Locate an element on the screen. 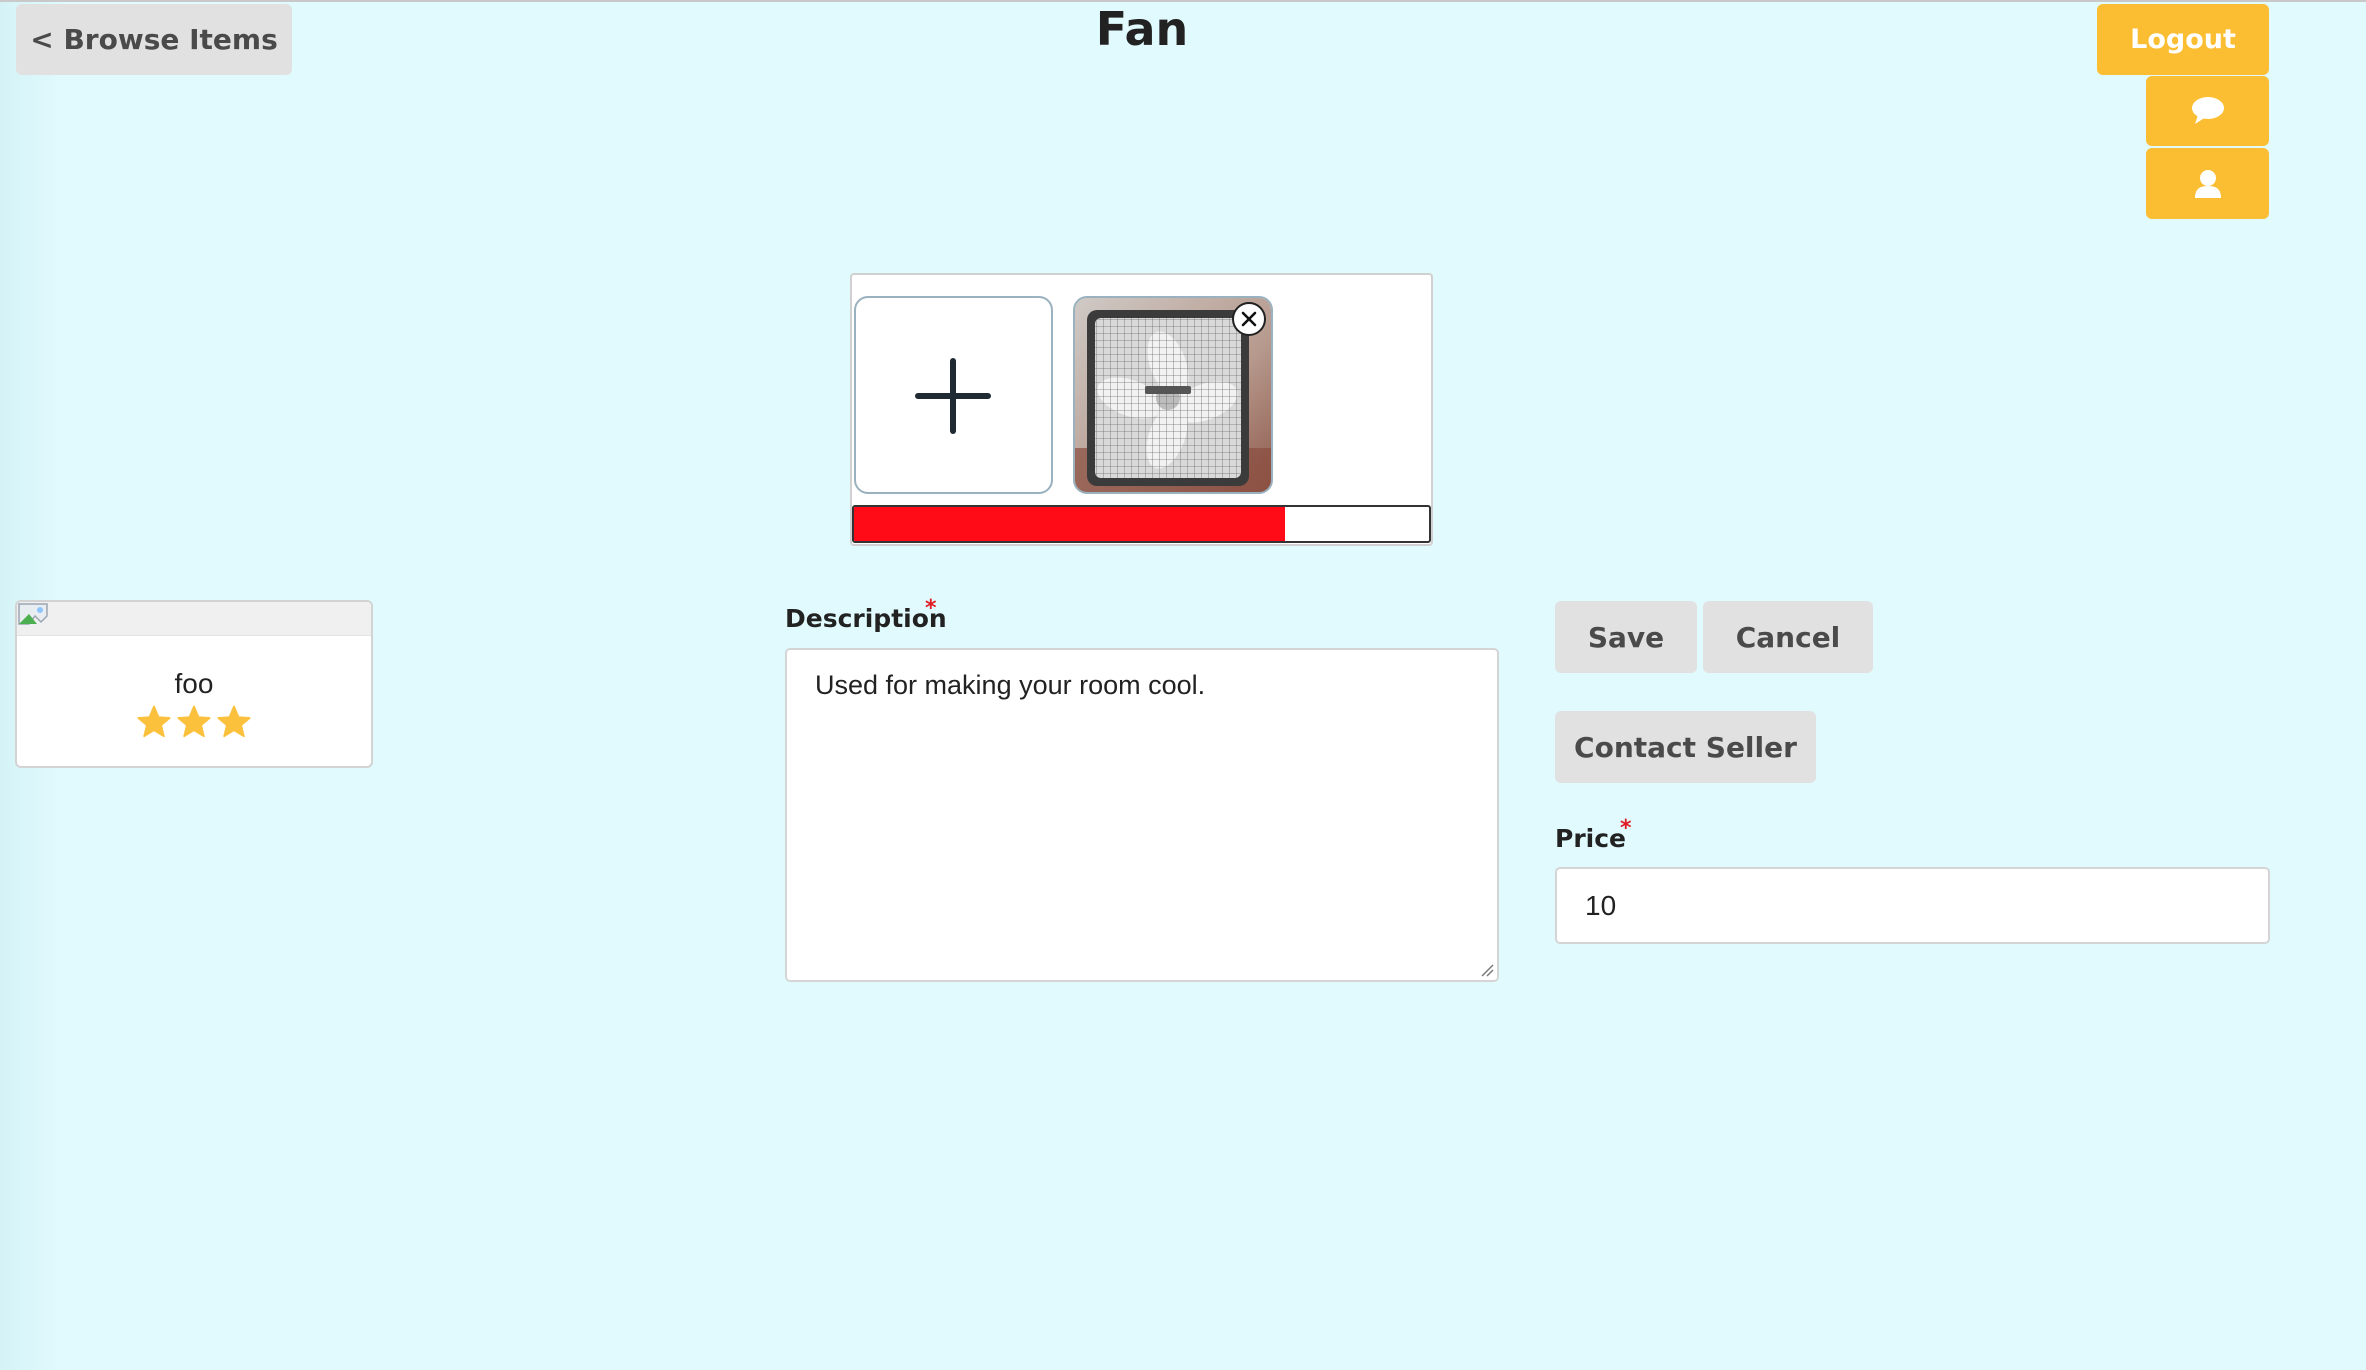 The image size is (2366, 1370). card-title: foo is located at coordinates (194, 683).